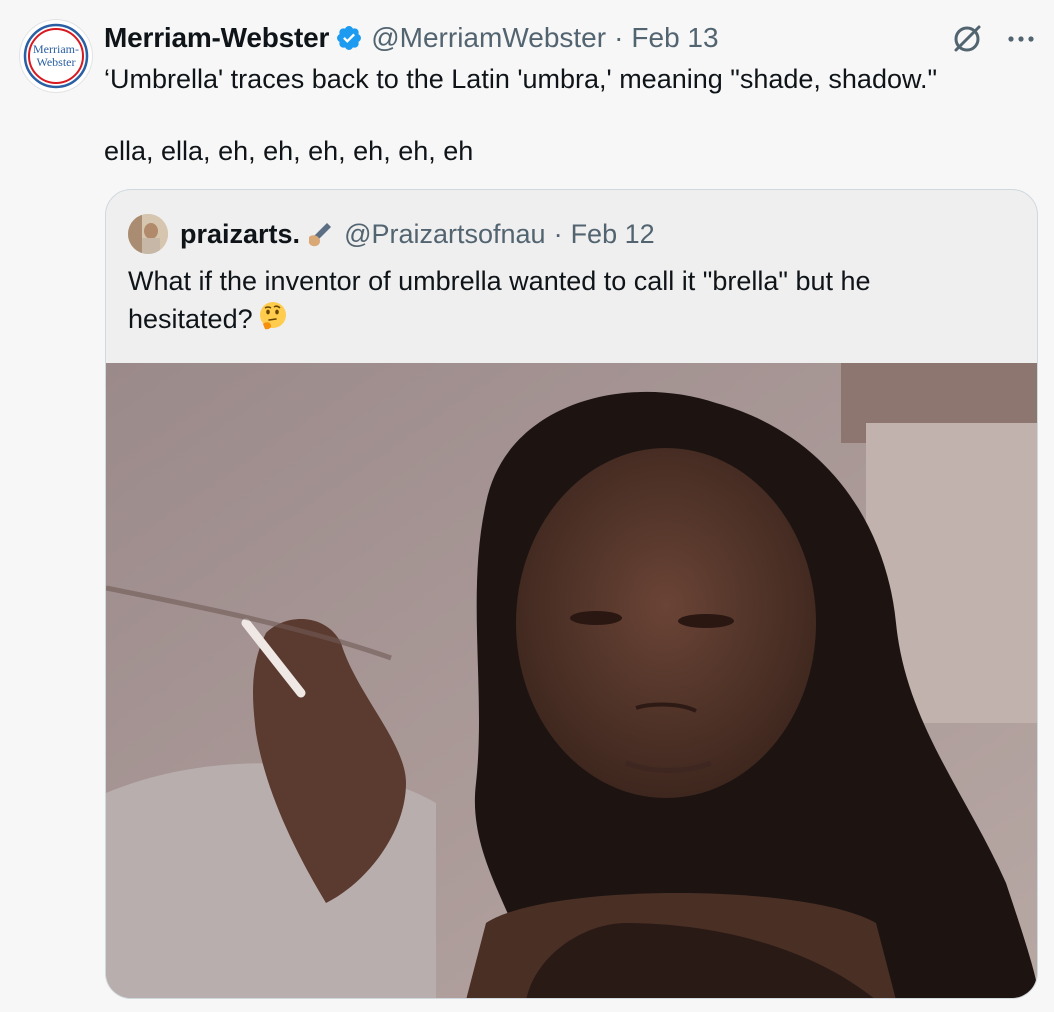  Describe the element at coordinates (445, 234) in the screenshot. I see `quoted-author-handle: @Praizartsofnau` at that location.